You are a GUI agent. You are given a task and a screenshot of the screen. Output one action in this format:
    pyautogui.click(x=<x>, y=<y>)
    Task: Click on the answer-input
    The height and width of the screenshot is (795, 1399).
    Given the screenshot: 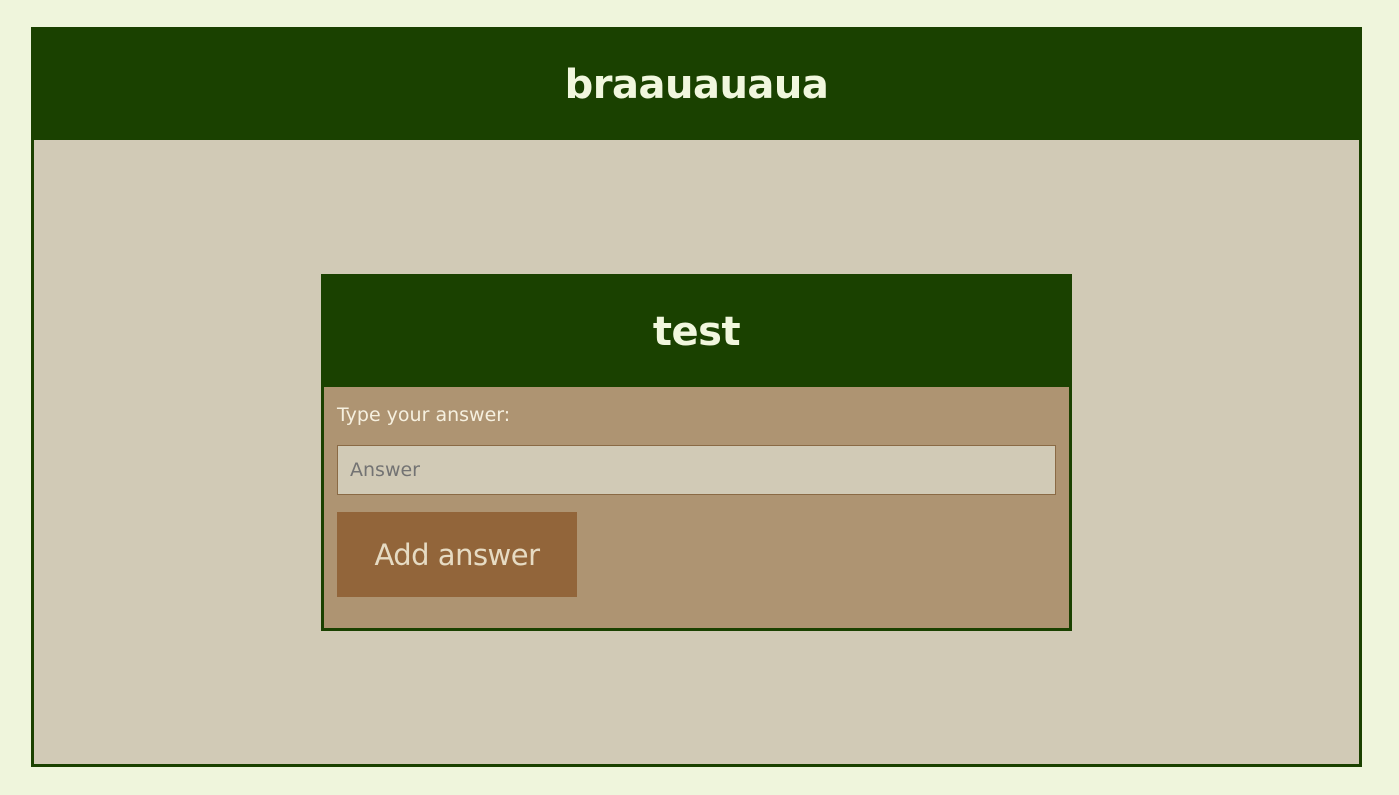 What is the action you would take?
    pyautogui.click(x=696, y=470)
    